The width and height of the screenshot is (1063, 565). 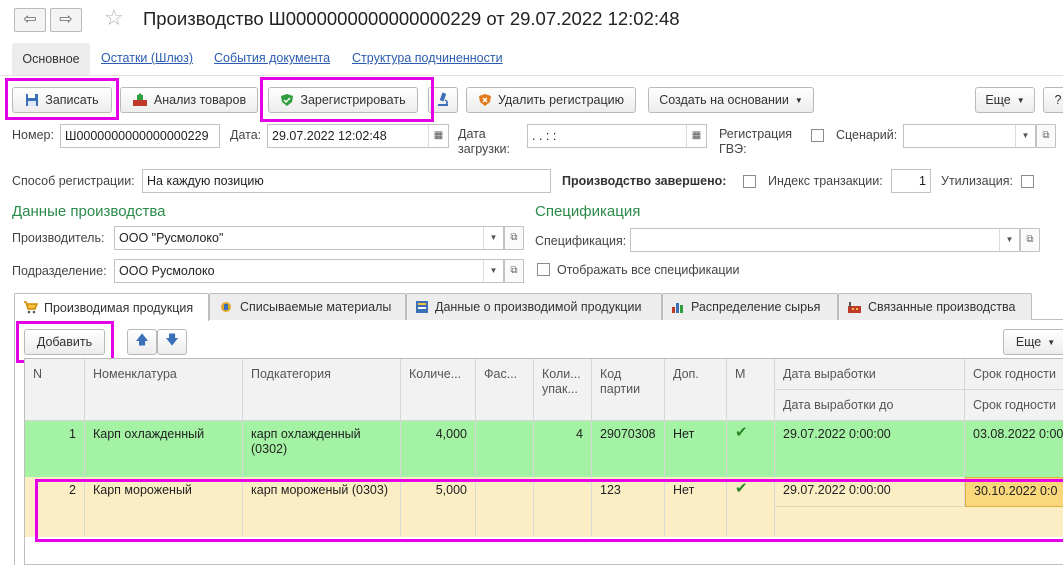 I want to click on header-nomenclature: Номенклатура, so click(x=164, y=390).